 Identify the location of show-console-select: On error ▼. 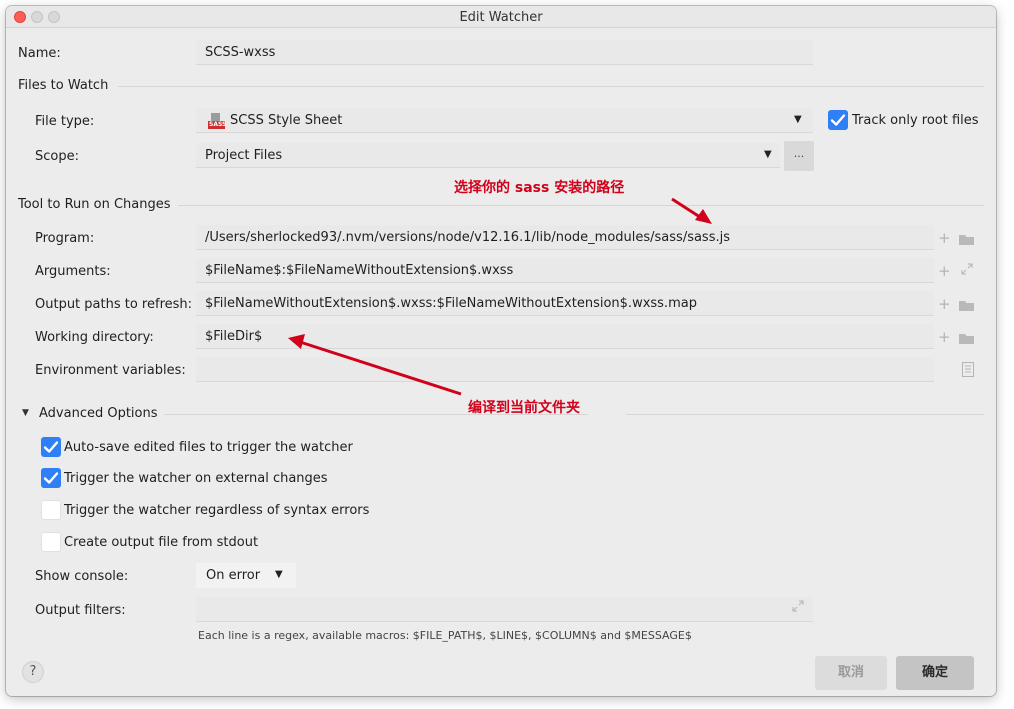
(246, 575).